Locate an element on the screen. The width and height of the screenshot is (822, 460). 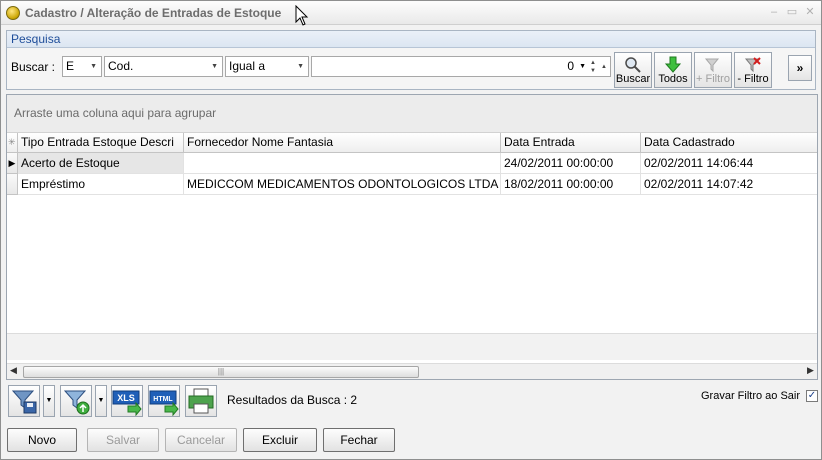
magnifier-icon is located at coordinates (633, 65).